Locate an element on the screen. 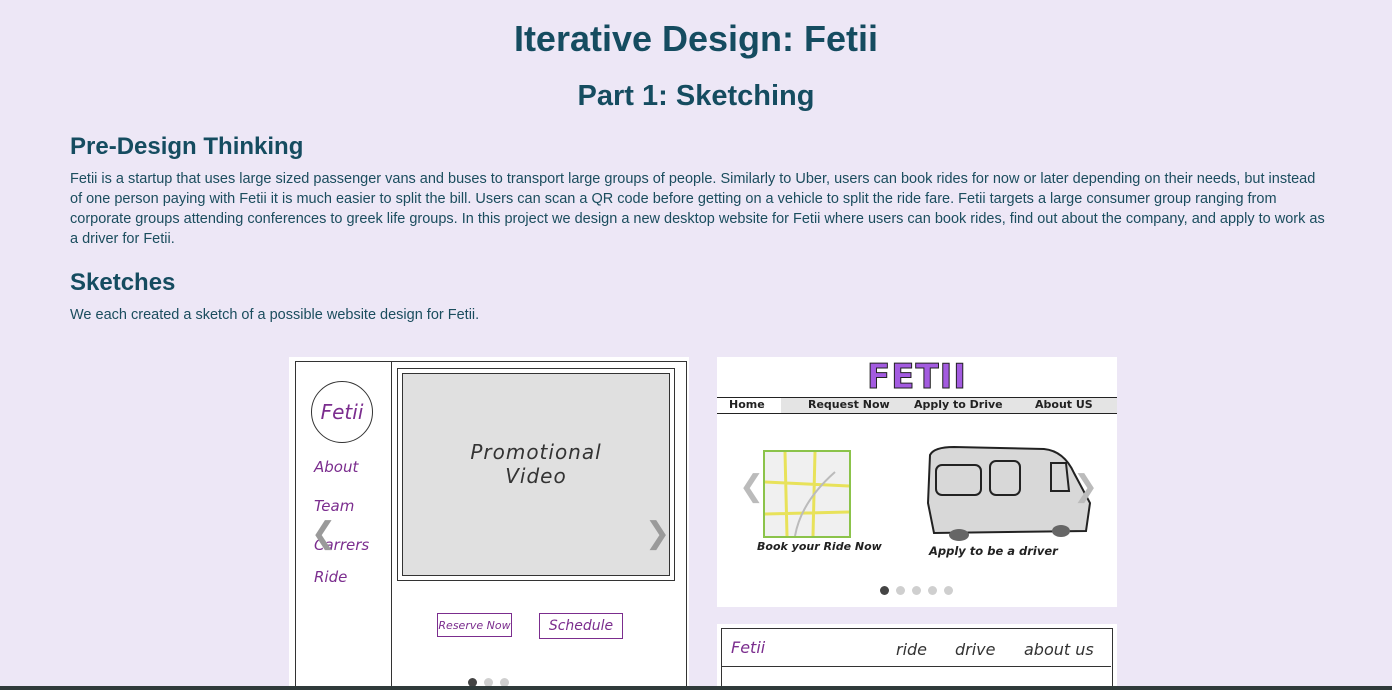 This screenshot has width=1392, height=690. carousel2-next-icon: ❯ is located at coordinates (1085, 487).